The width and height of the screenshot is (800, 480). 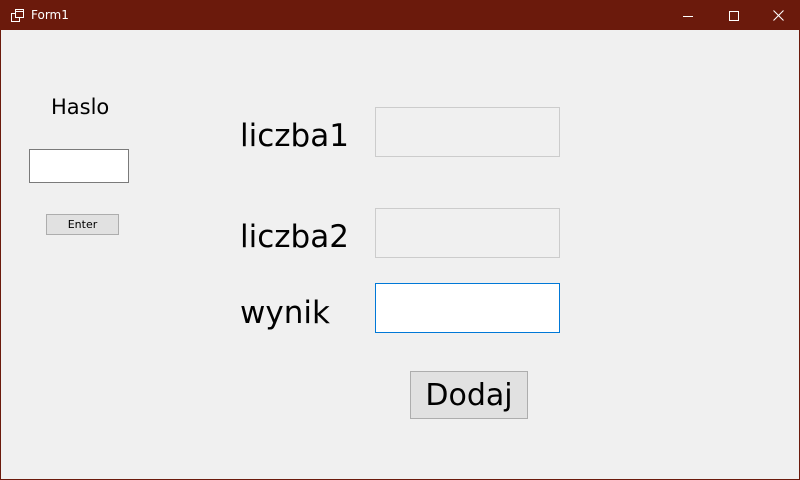 What do you see at coordinates (285, 313) in the screenshot?
I see `result-label: wynik` at bounding box center [285, 313].